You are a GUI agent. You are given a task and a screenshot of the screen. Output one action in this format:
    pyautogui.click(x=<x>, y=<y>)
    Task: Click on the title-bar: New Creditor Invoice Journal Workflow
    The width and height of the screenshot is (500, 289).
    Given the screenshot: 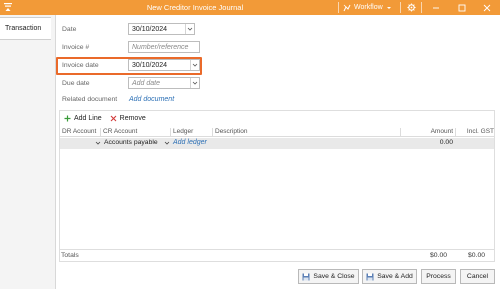 What is the action you would take?
    pyautogui.click(x=250, y=7)
    